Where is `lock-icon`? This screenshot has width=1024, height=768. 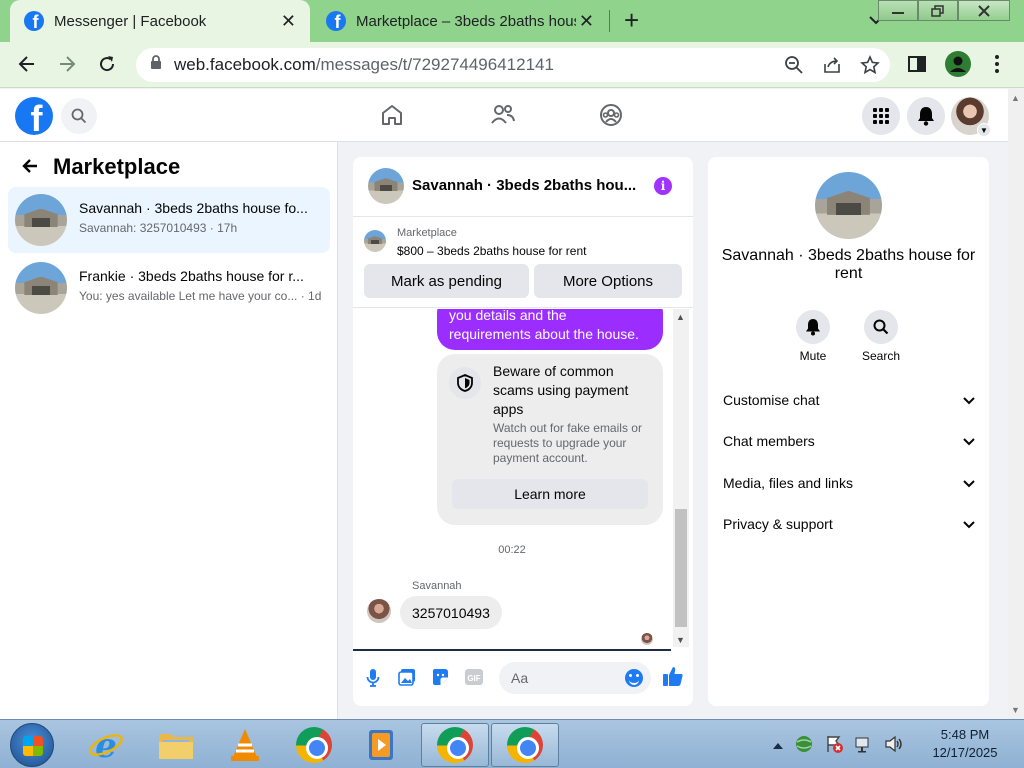 lock-icon is located at coordinates (156, 65).